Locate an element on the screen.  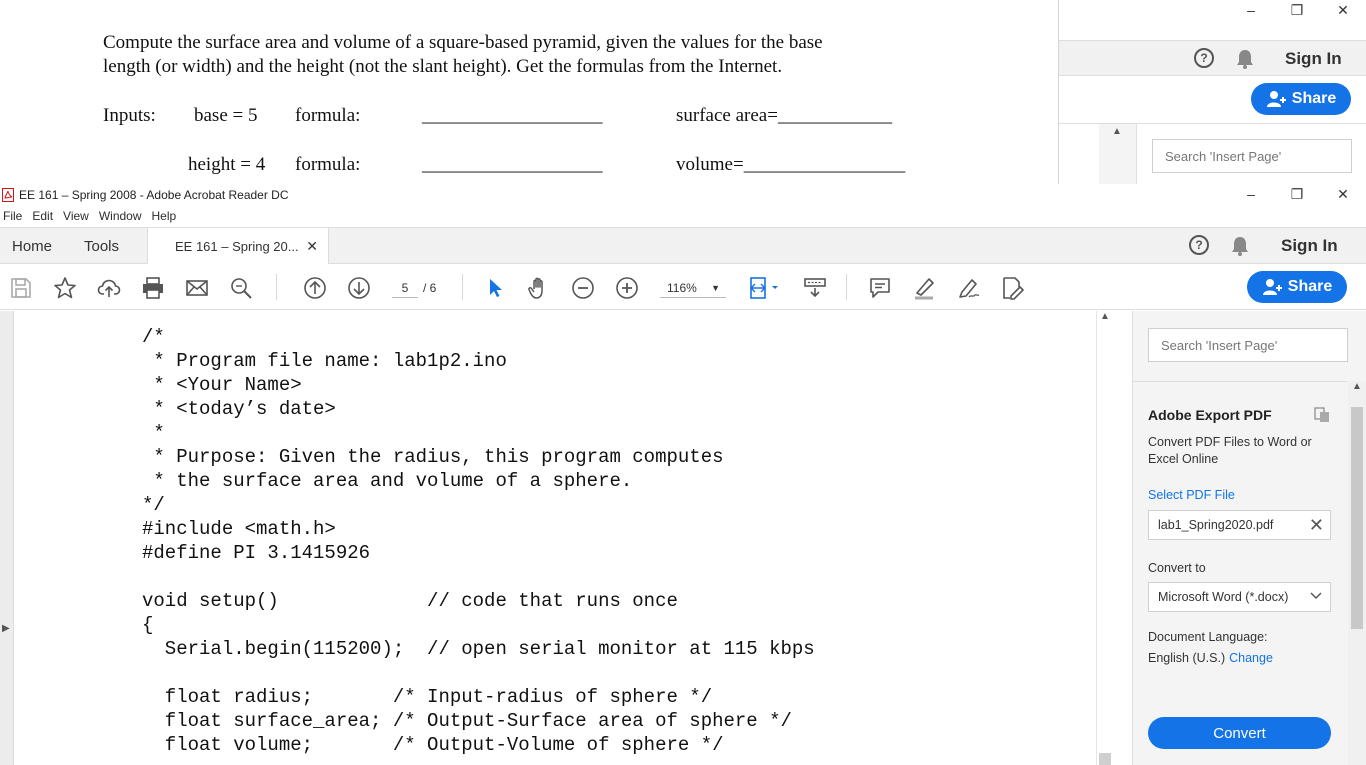
share-label: Share is located at coordinates (1310, 286).